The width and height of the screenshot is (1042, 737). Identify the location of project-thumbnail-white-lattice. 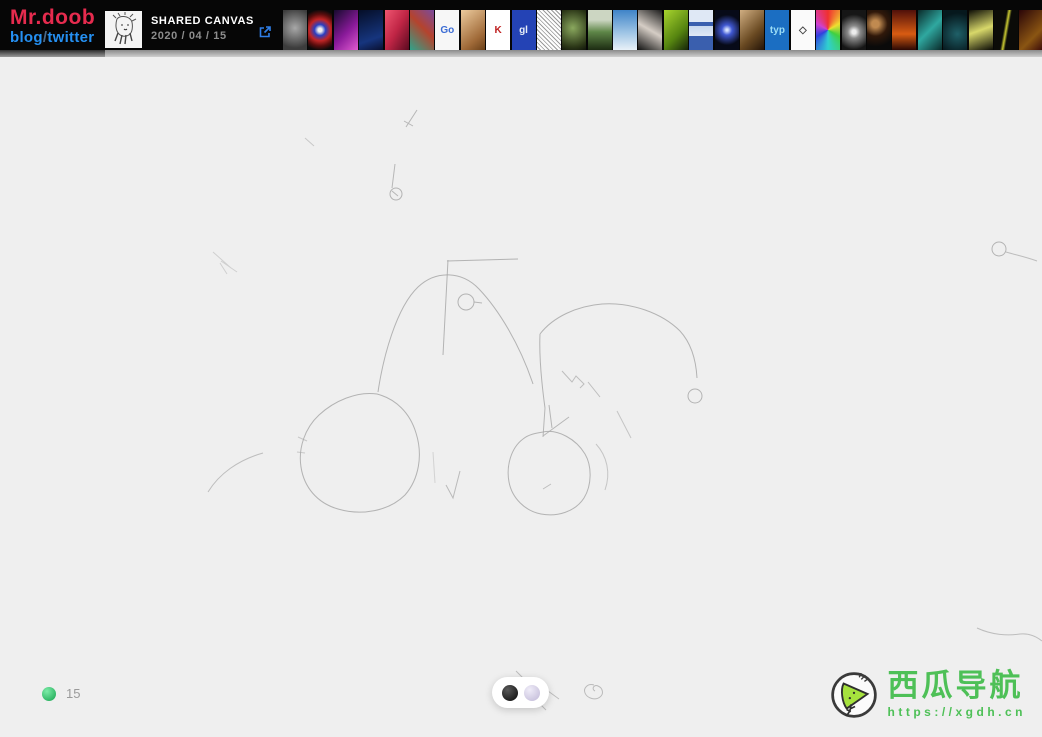
(548, 30).